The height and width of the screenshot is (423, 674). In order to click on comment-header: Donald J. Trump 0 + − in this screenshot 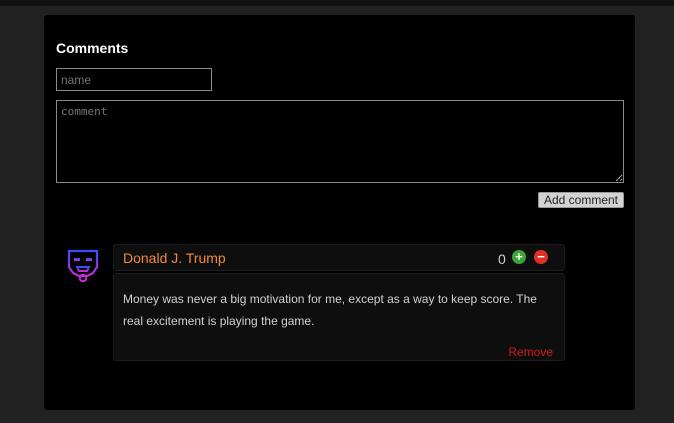, I will do `click(339, 257)`.